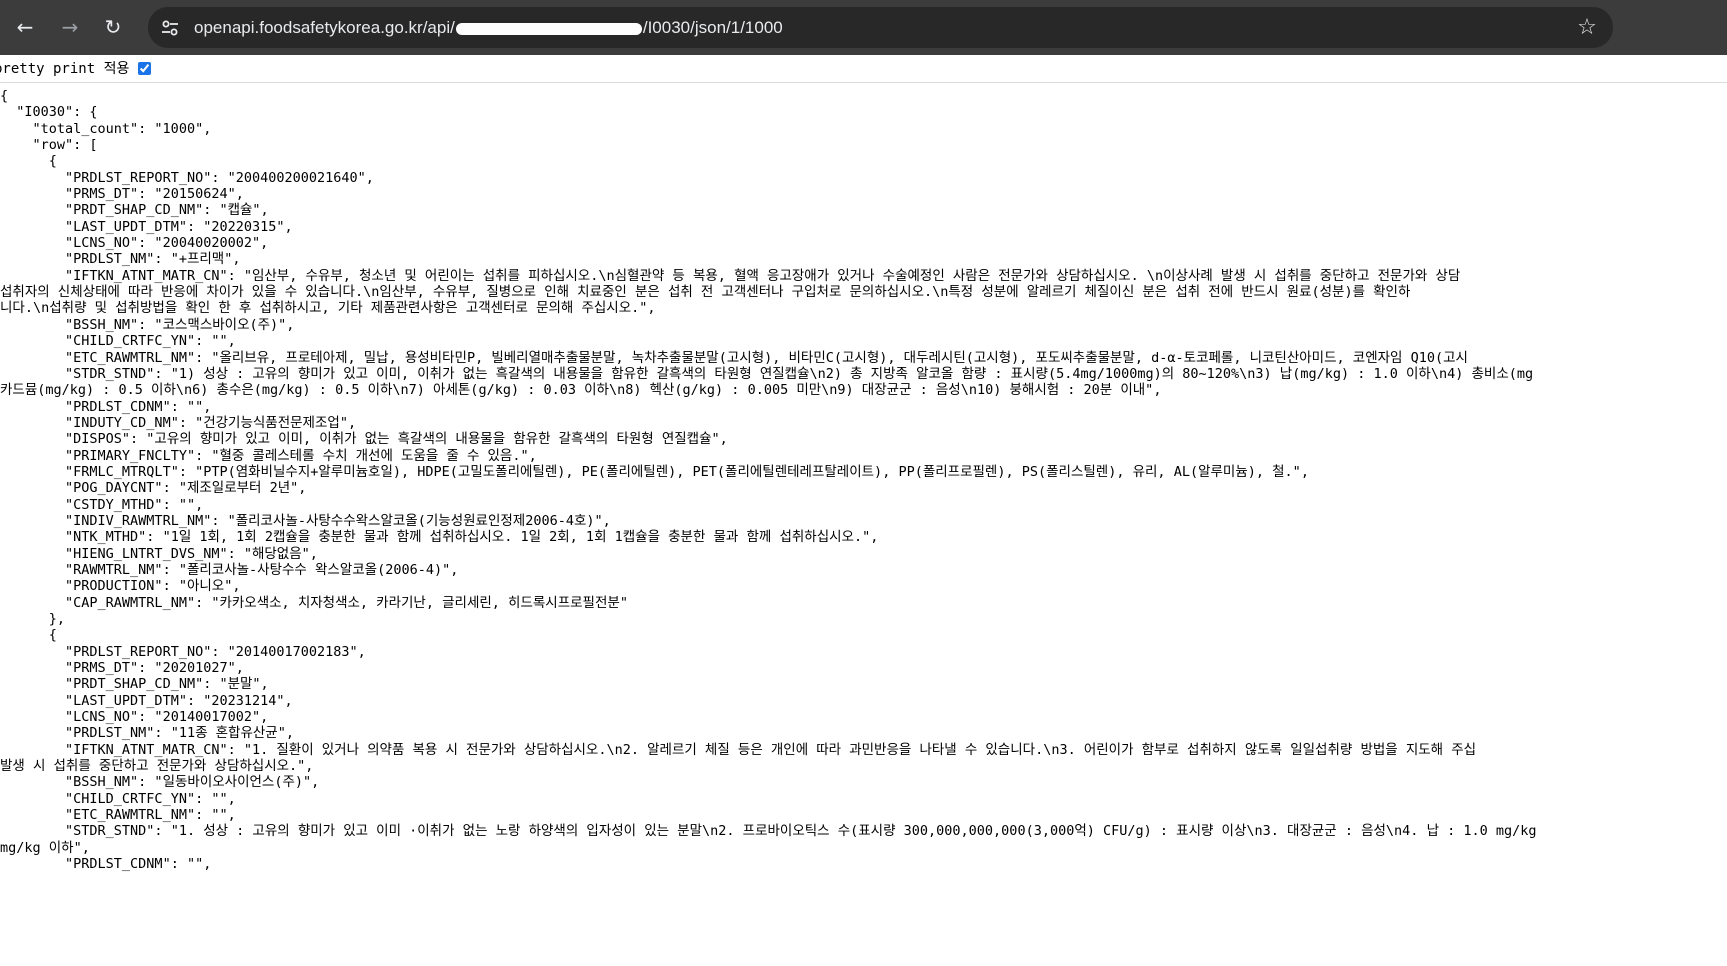 The image size is (1727, 966). I want to click on divider, so click(863, 82).